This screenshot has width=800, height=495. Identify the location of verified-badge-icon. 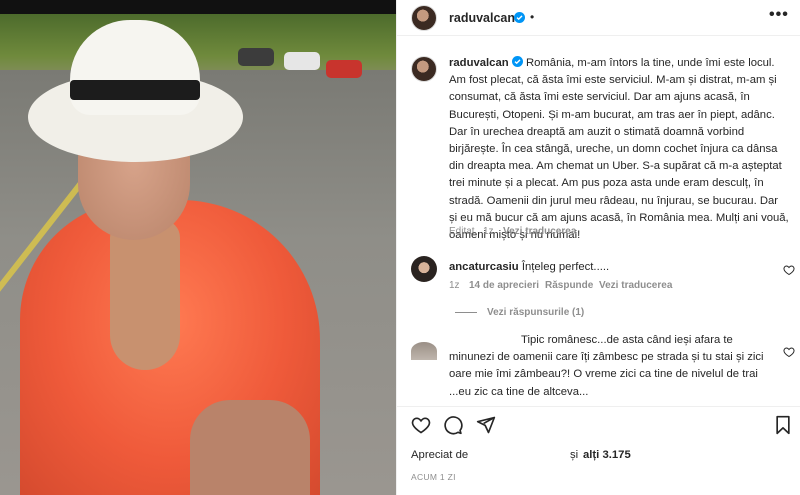
(519, 17).